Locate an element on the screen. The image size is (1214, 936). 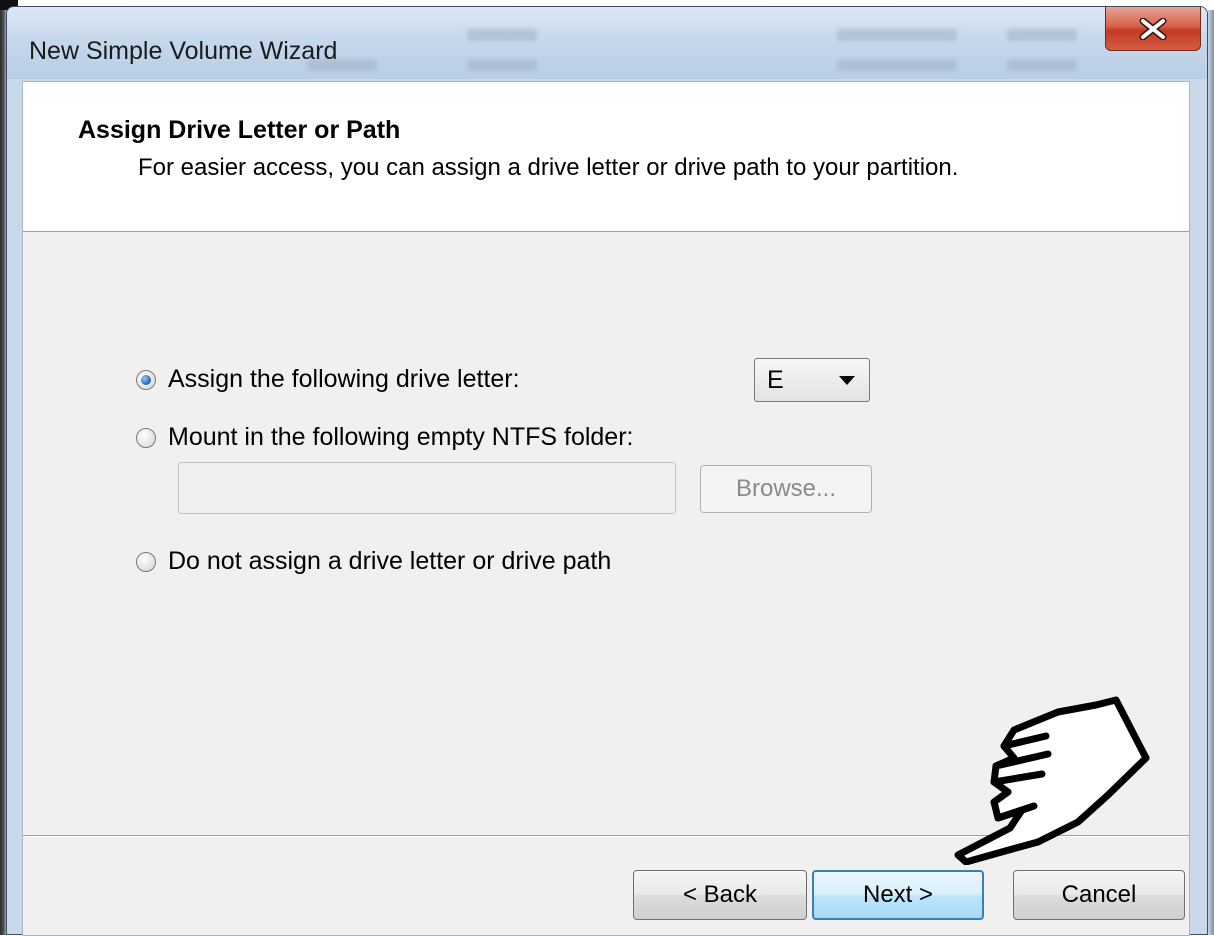
close-icon is located at coordinates (1153, 28).